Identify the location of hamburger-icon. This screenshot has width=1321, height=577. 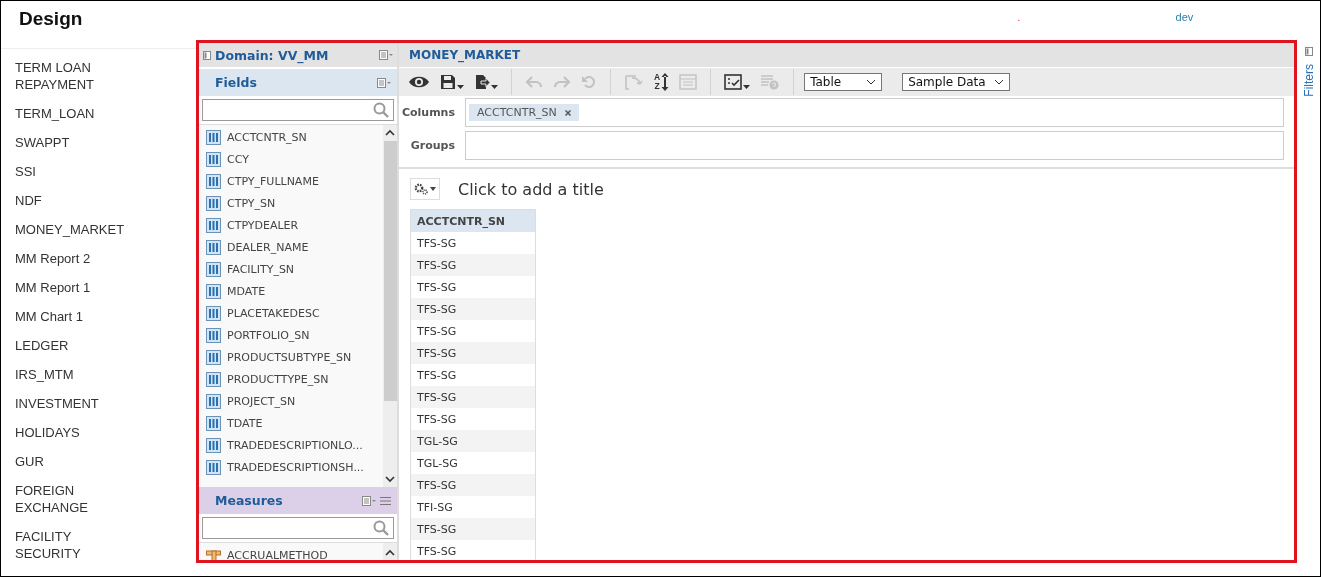
(385, 500).